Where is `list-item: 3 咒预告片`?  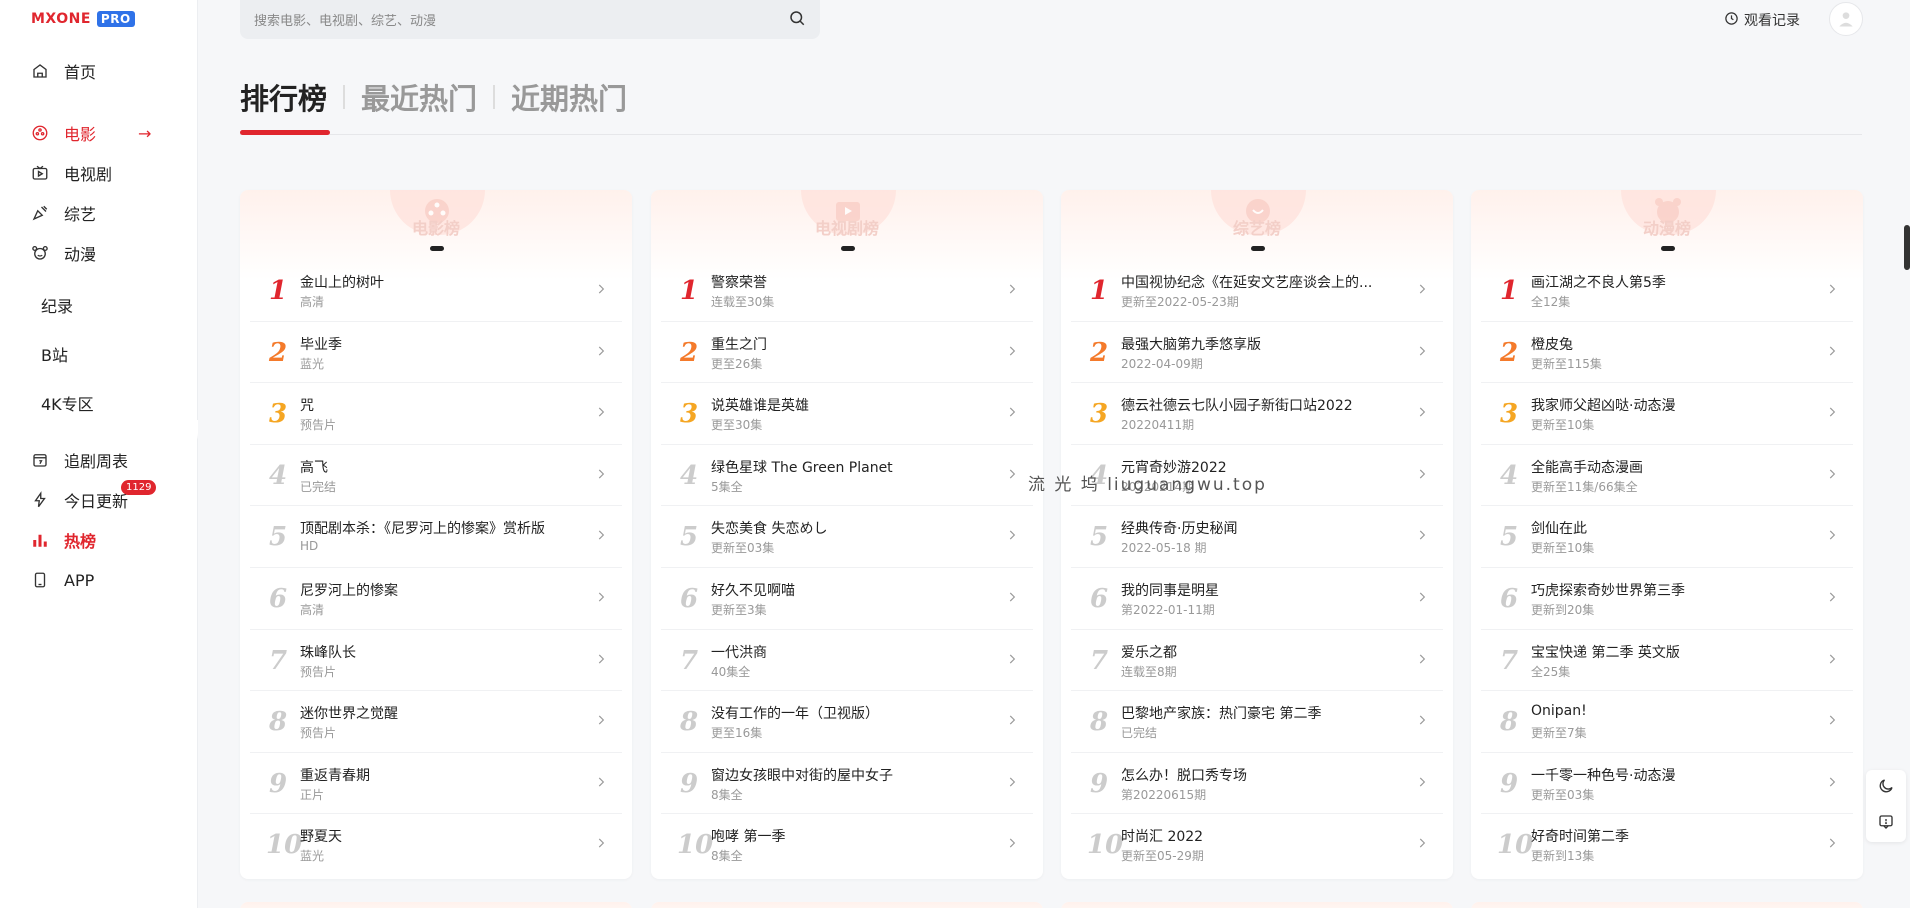 list-item: 3 咒预告片 is located at coordinates (436, 414).